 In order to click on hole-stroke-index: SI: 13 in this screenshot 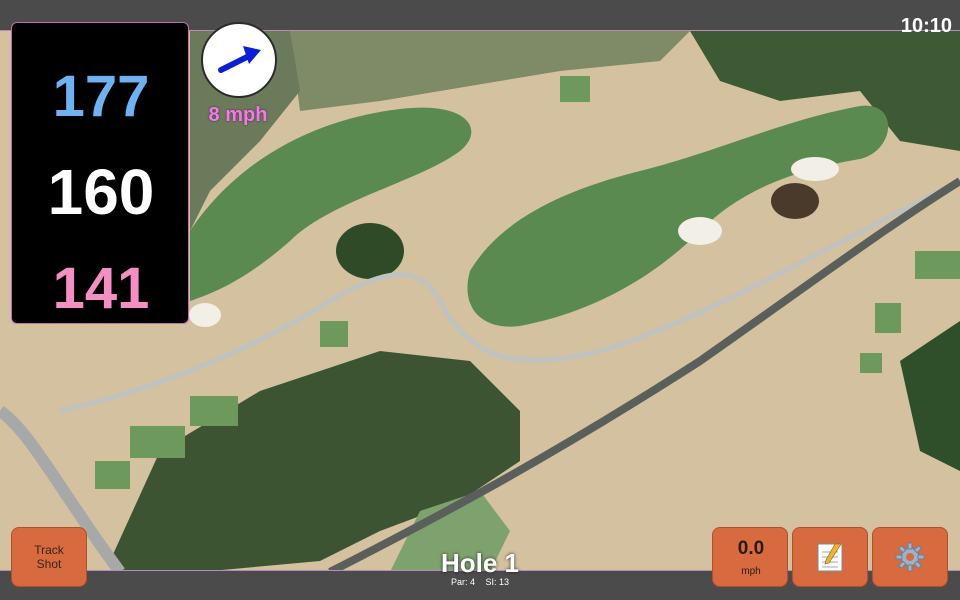, I will do `click(497, 582)`.